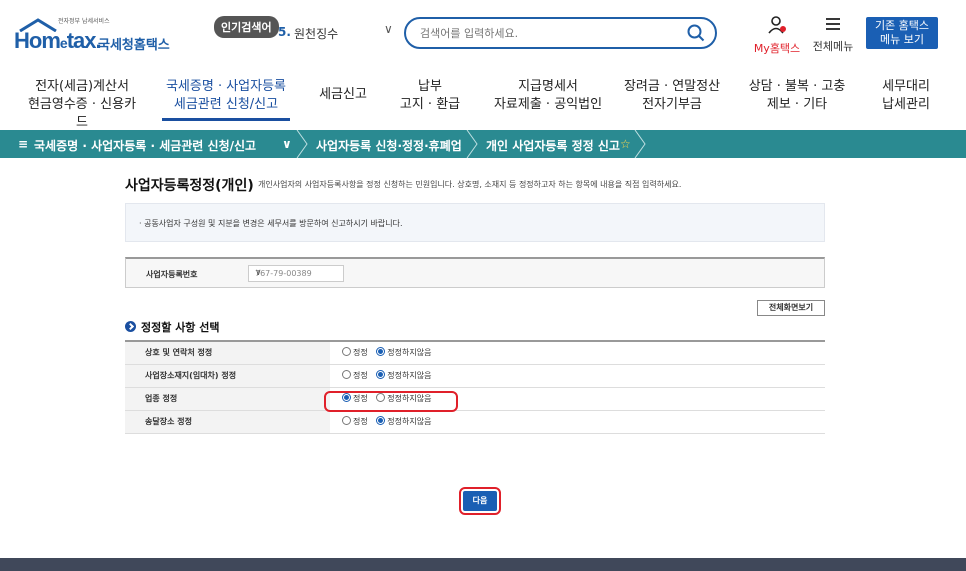 This screenshot has width=966, height=571. What do you see at coordinates (672, 96) in the screenshot?
I see `nav-item-incentives: 장려금 · 연말정산 전자기부금` at bounding box center [672, 96].